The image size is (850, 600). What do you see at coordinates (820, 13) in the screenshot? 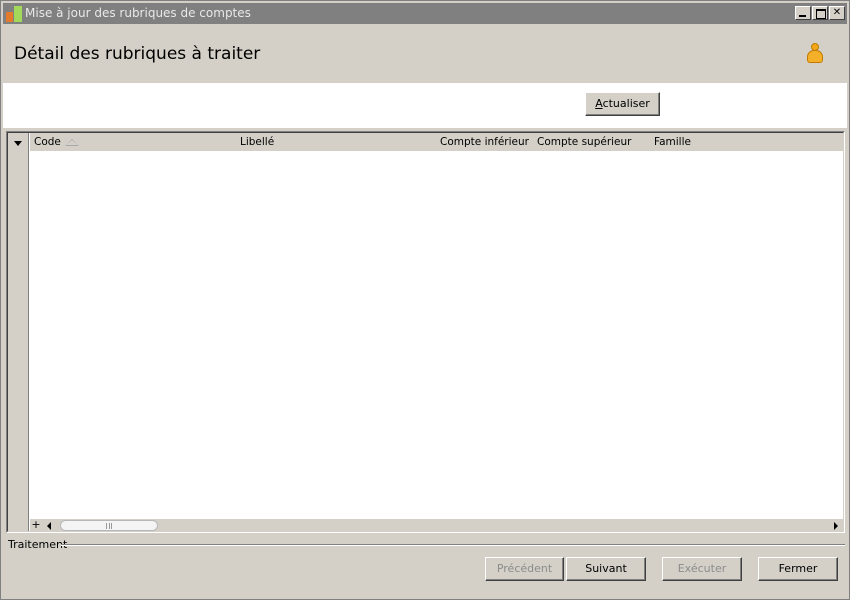
I see `maximize-button` at bounding box center [820, 13].